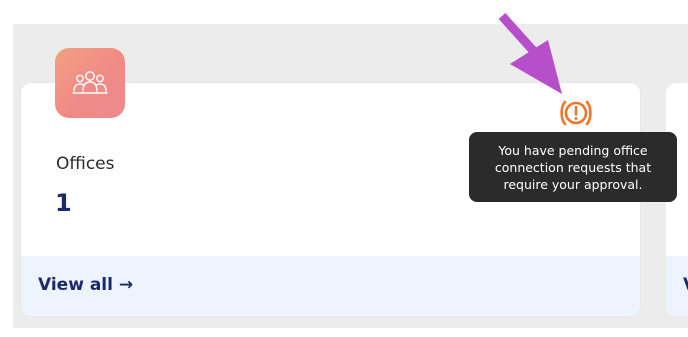 This screenshot has height=337, width=688. What do you see at coordinates (85, 164) in the screenshot?
I see `card-title: Offices` at bounding box center [85, 164].